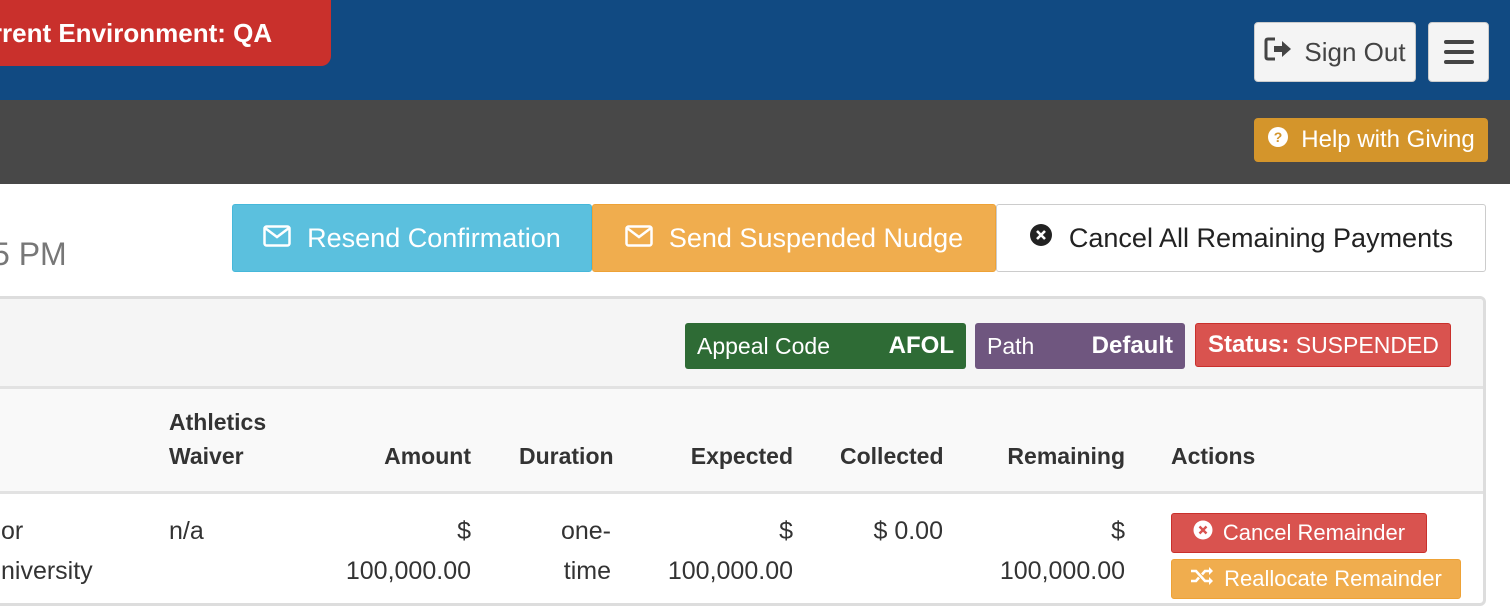 This screenshot has width=1510, height=606. What do you see at coordinates (1367, 344) in the screenshot?
I see `status-value: SUSPENDED` at bounding box center [1367, 344].